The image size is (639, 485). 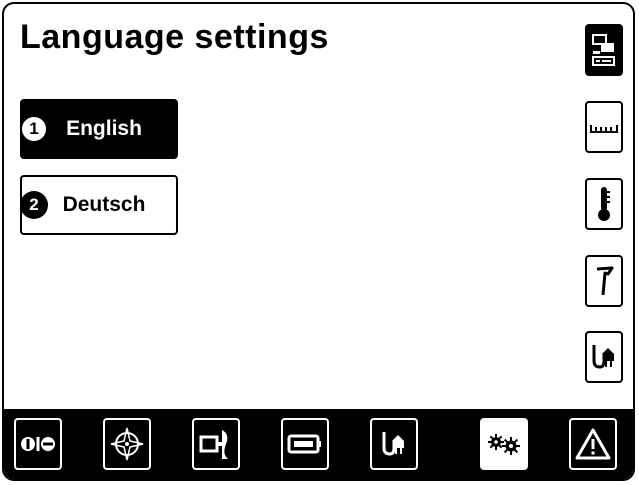 What do you see at coordinates (104, 204) in the screenshot?
I see `language-label: Deutsch` at bounding box center [104, 204].